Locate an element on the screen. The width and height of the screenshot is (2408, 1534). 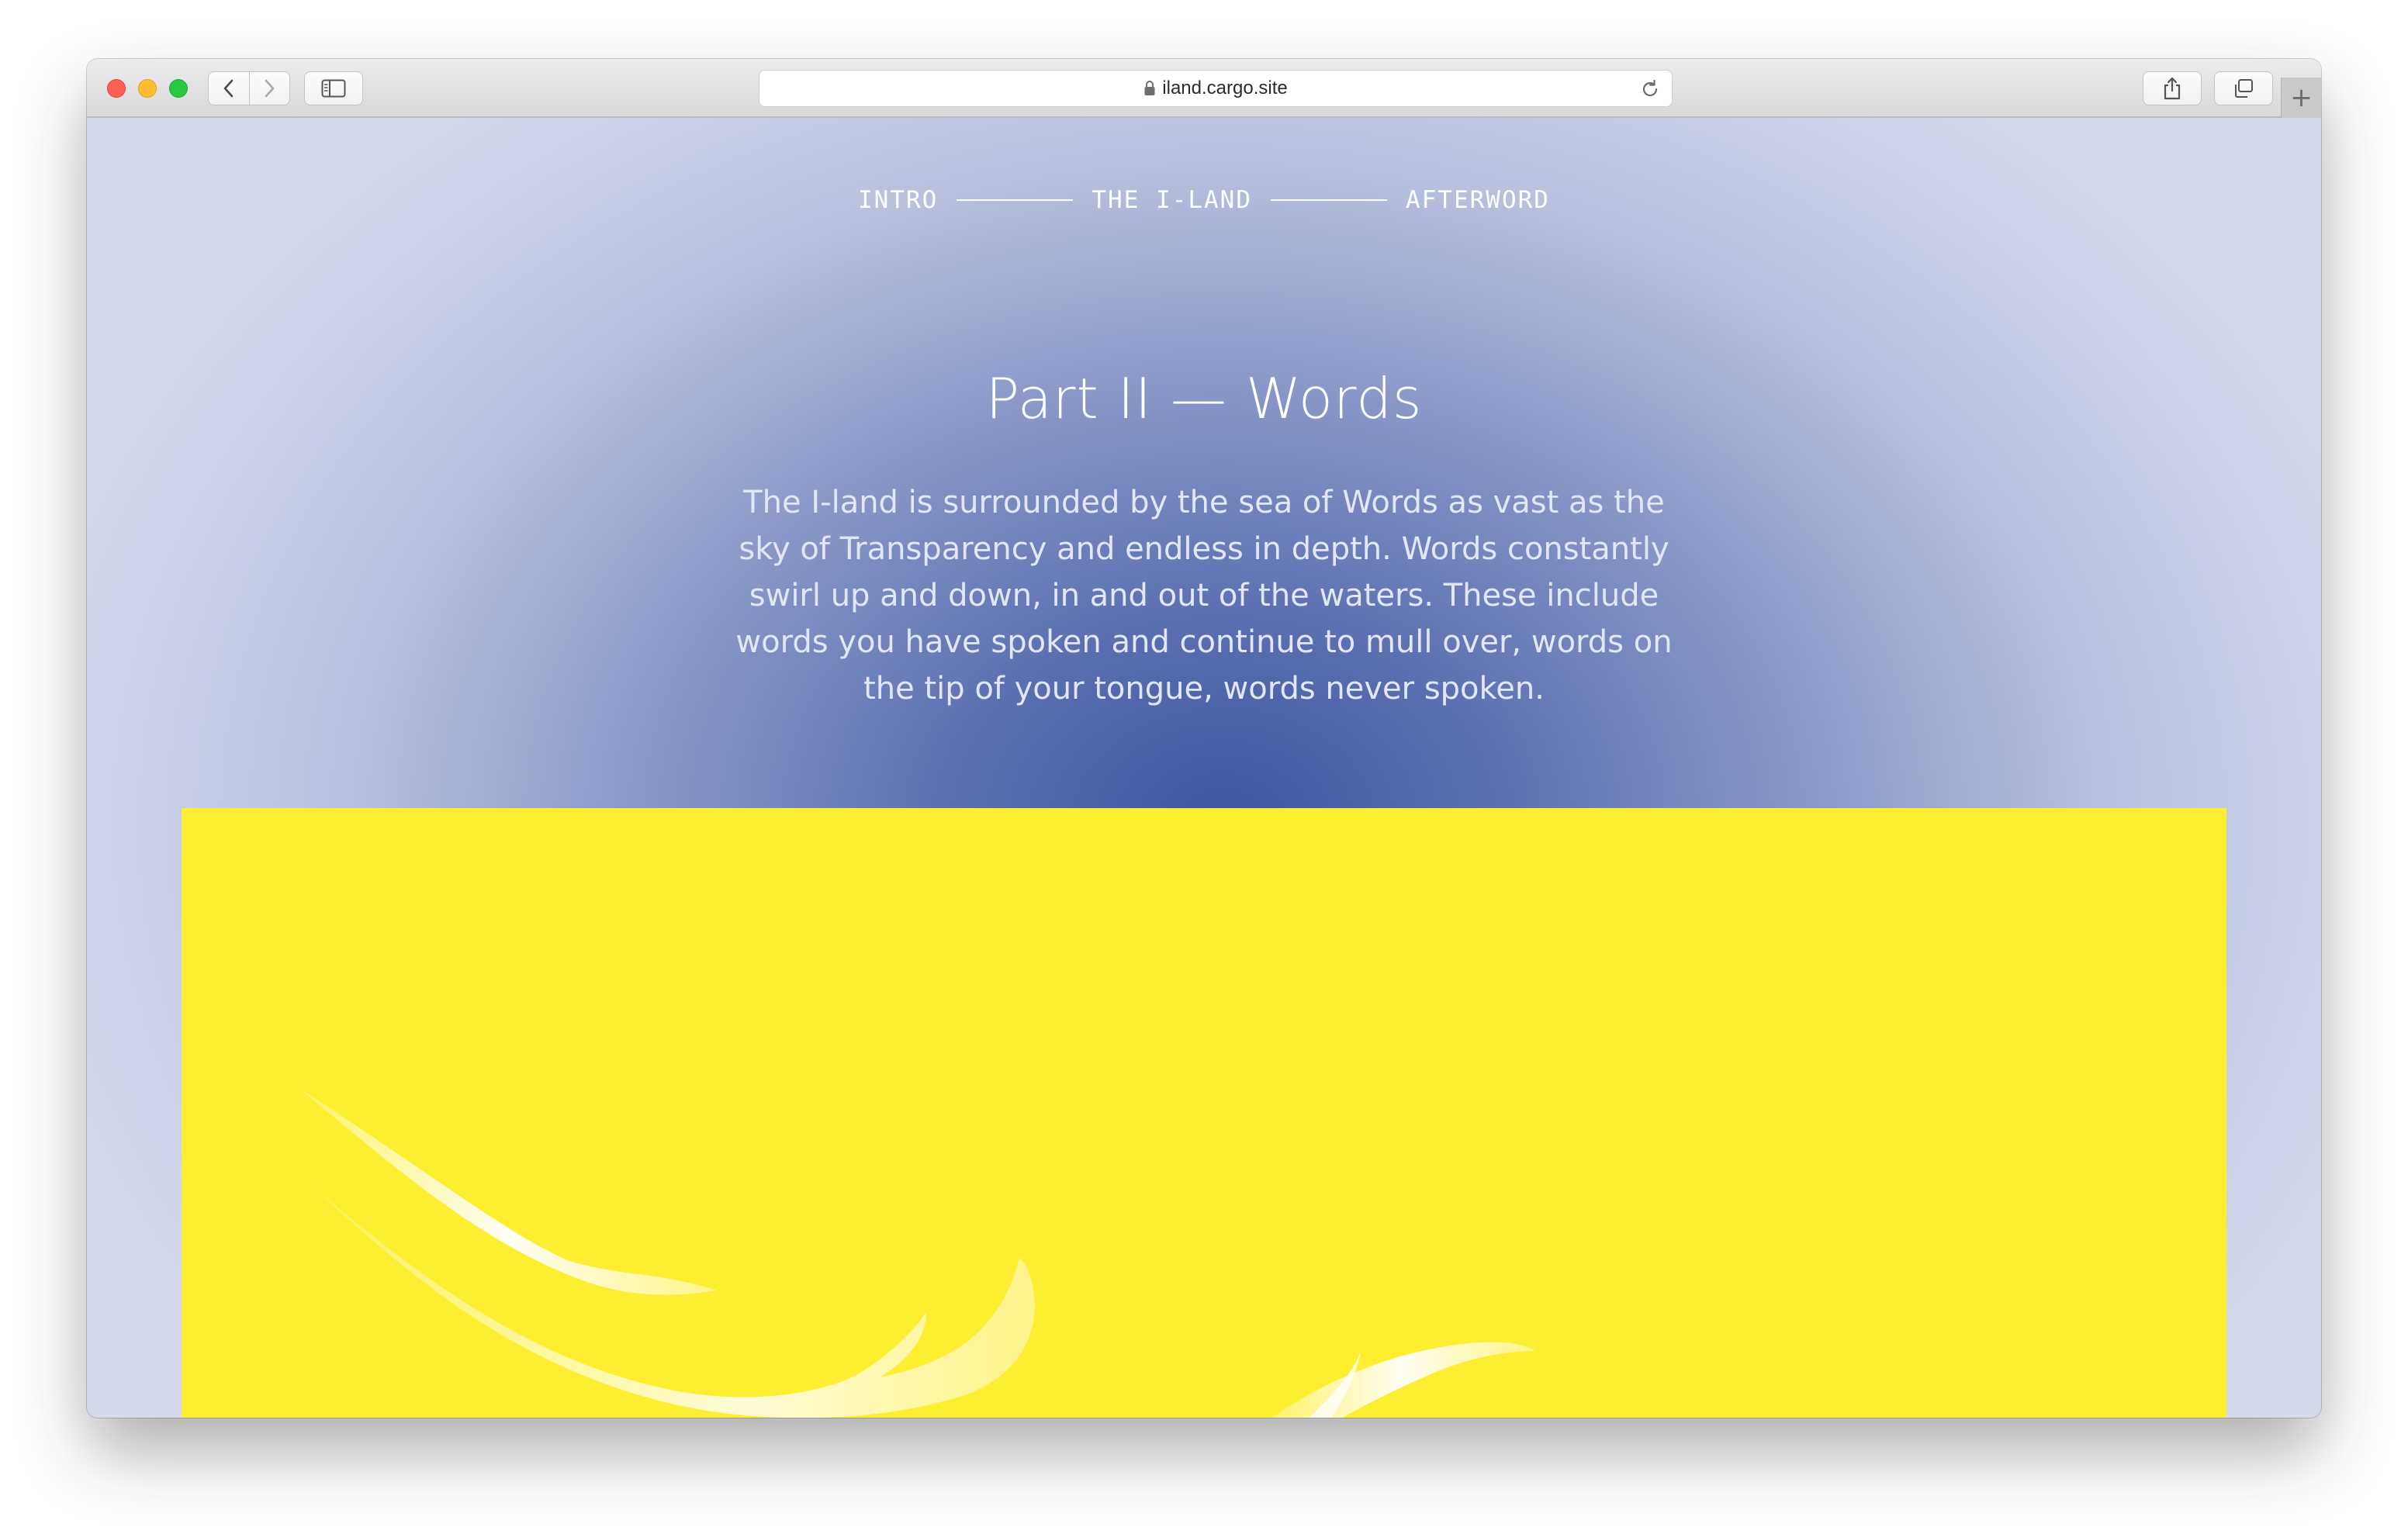
close-window-button is located at coordinates (116, 88).